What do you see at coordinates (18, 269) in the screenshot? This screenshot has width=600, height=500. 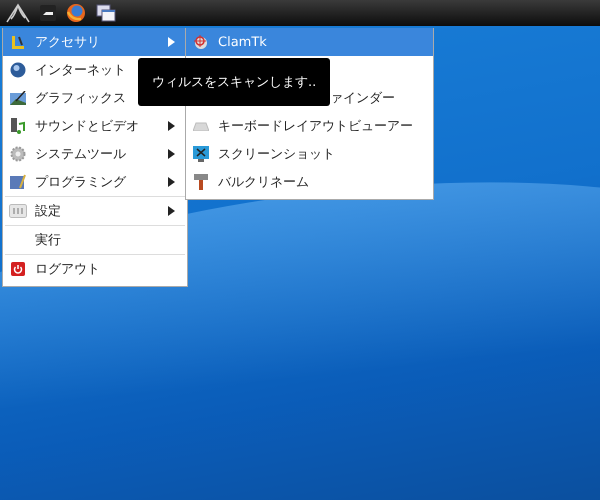 I see `power-icon` at bounding box center [18, 269].